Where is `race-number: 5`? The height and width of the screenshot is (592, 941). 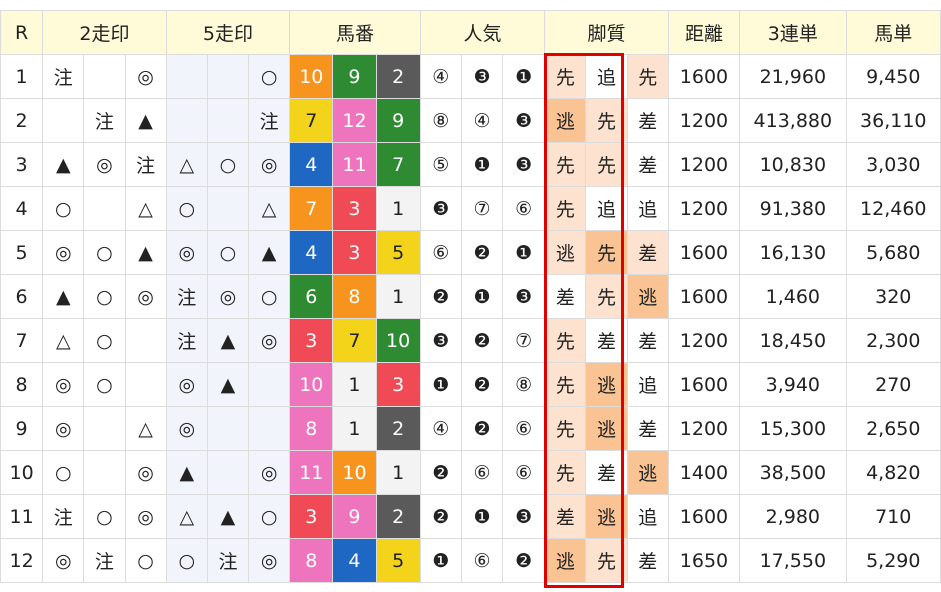 race-number: 5 is located at coordinates (22, 252).